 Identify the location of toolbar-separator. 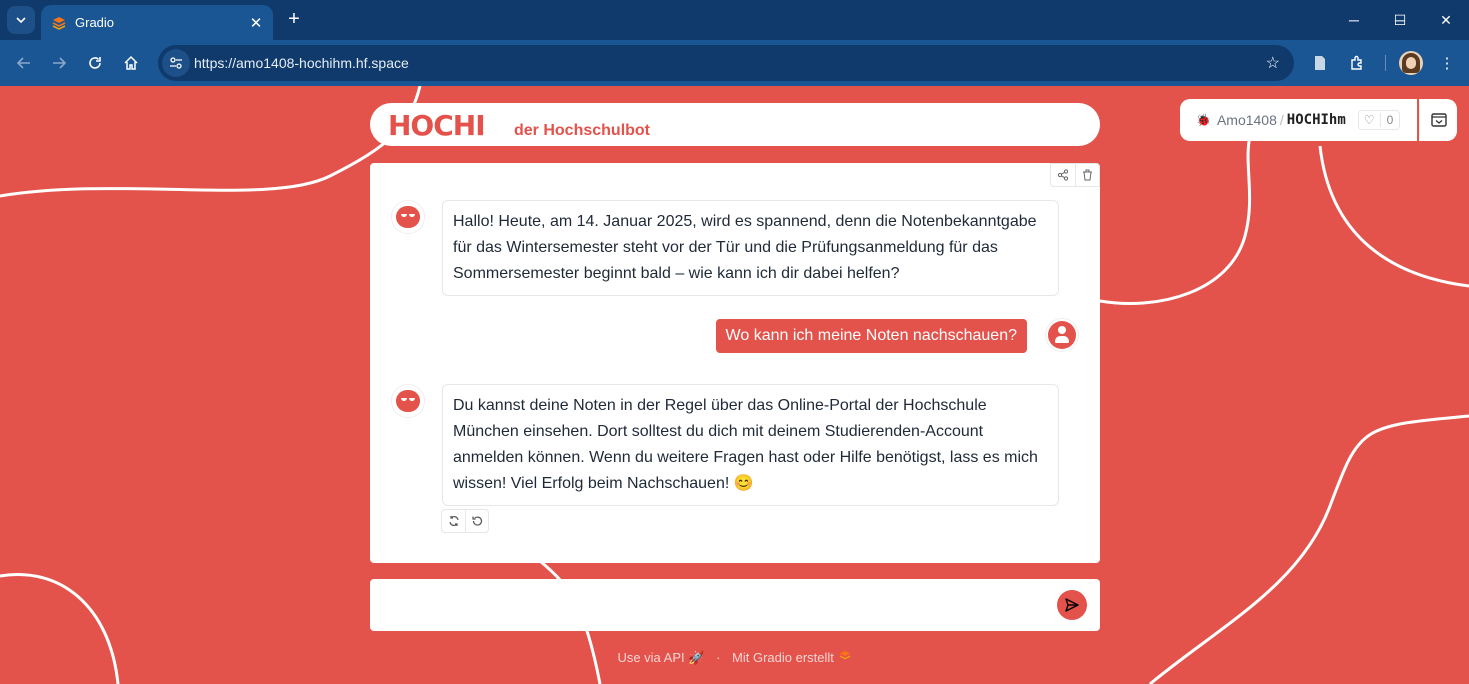
(1385, 63).